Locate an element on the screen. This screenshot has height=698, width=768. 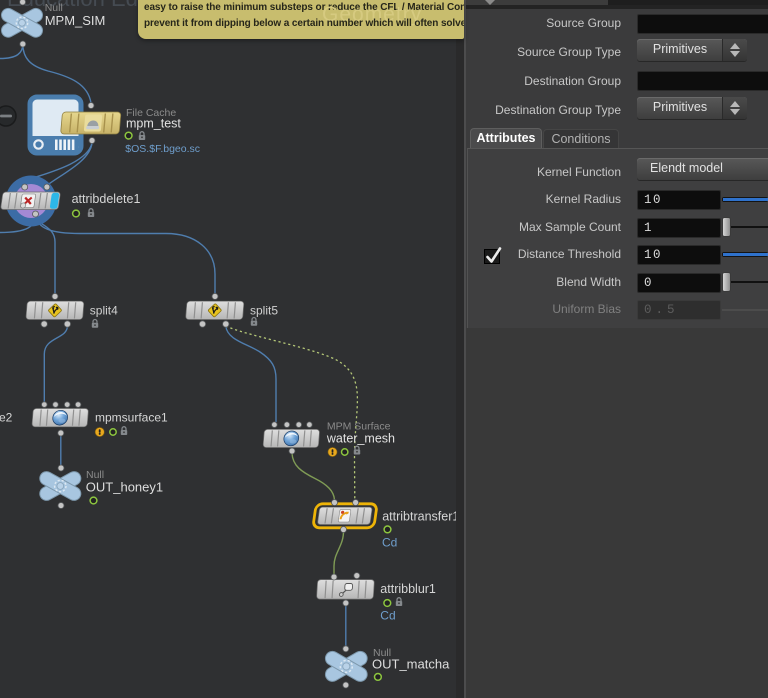
svg-text: split5 is located at coordinates (264, 311).